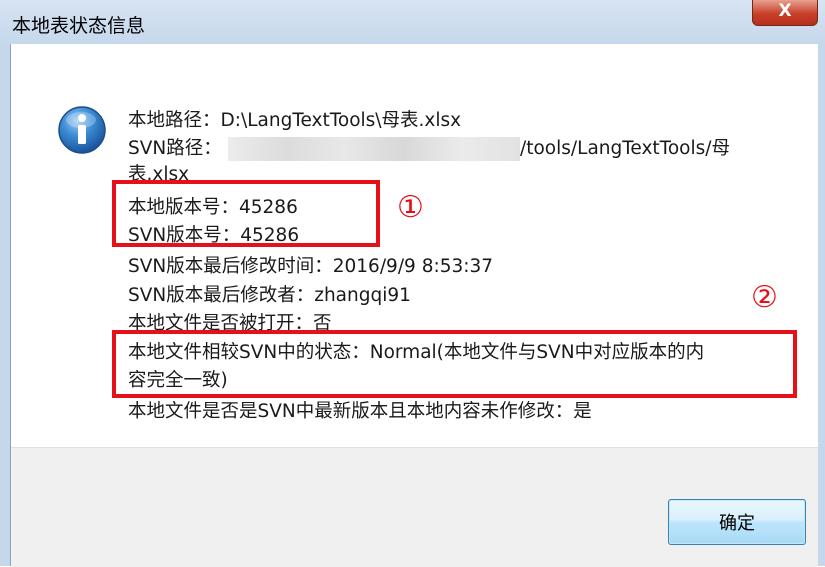 Image resolution: width=825 pixels, height=567 pixels. What do you see at coordinates (374, 149) in the screenshot?
I see `redacted-path-segment` at bounding box center [374, 149].